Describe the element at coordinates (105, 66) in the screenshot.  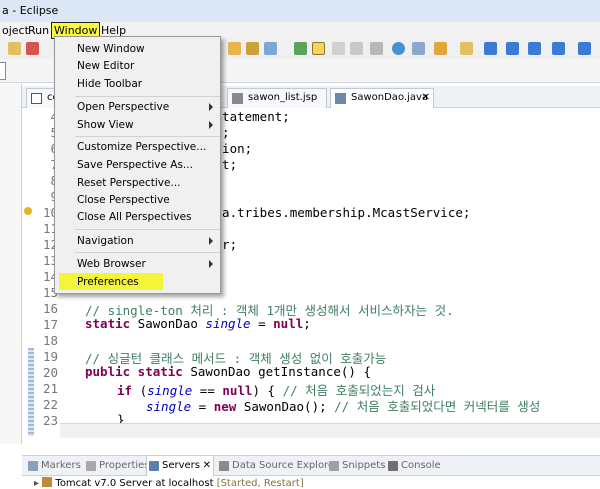
I see `menu-item-new-editor: New Editor` at that location.